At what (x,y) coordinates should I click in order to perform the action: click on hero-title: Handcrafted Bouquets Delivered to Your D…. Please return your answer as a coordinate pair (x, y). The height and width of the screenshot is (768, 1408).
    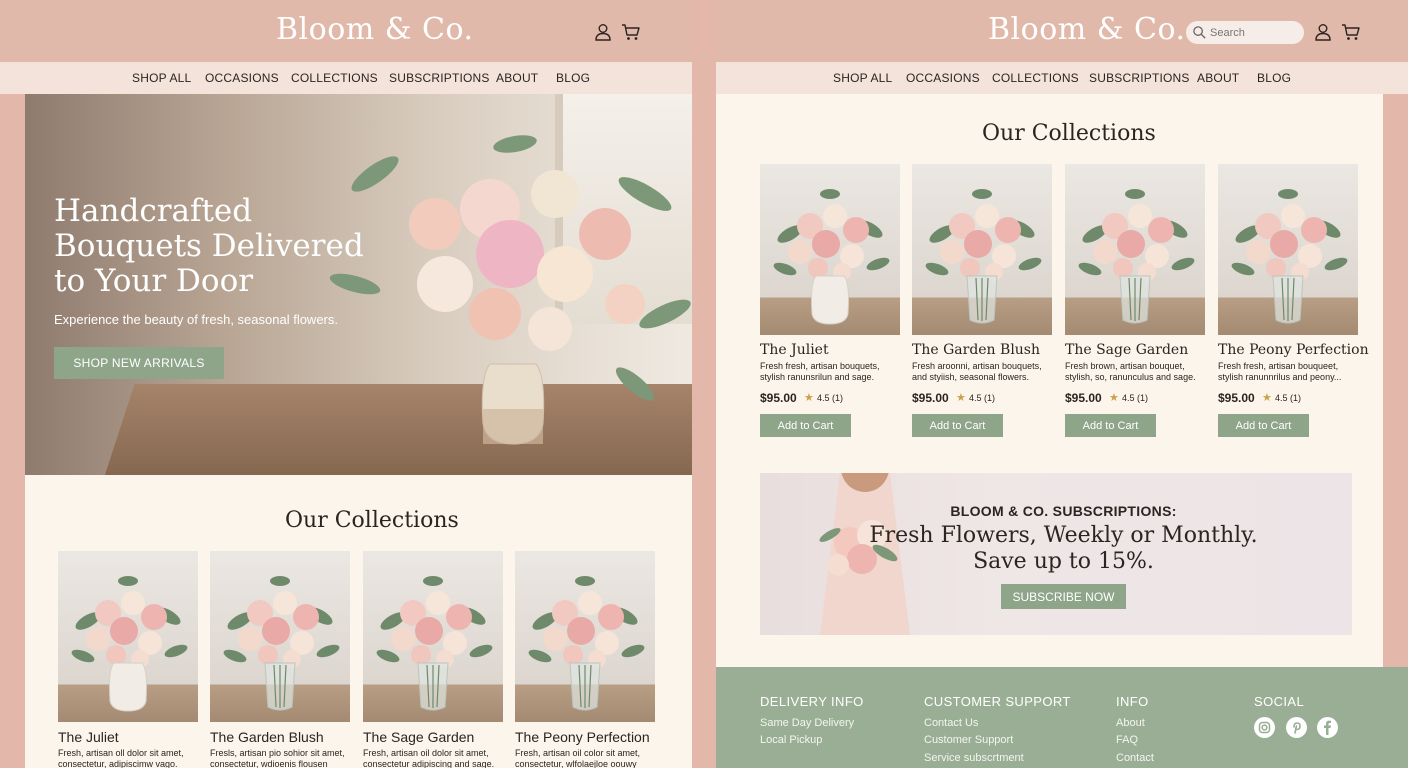
    Looking at the image, I should click on (209, 246).